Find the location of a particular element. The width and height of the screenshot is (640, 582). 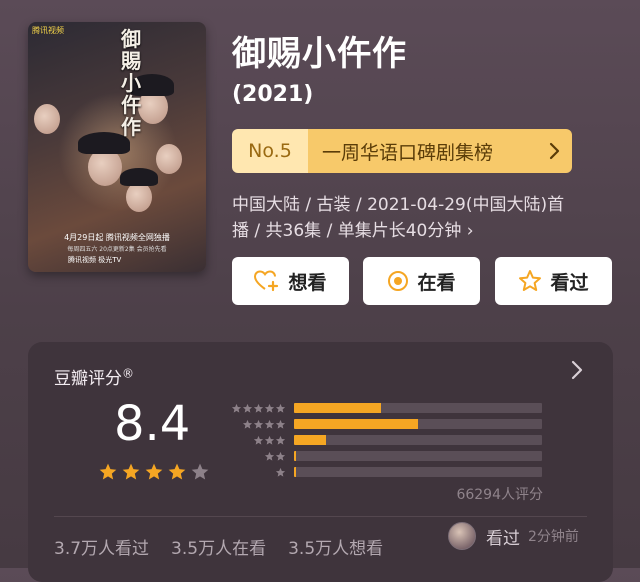

watching-label: 在看 is located at coordinates (436, 282).